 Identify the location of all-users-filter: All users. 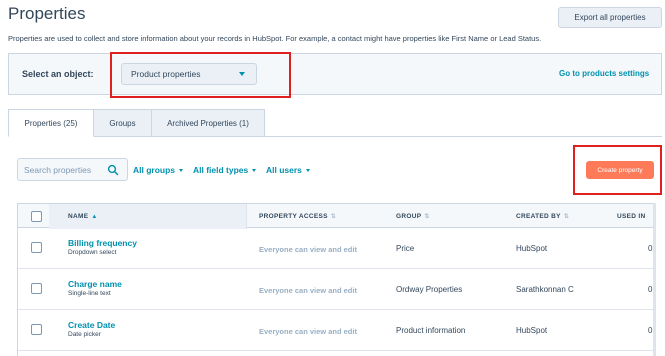
(288, 170).